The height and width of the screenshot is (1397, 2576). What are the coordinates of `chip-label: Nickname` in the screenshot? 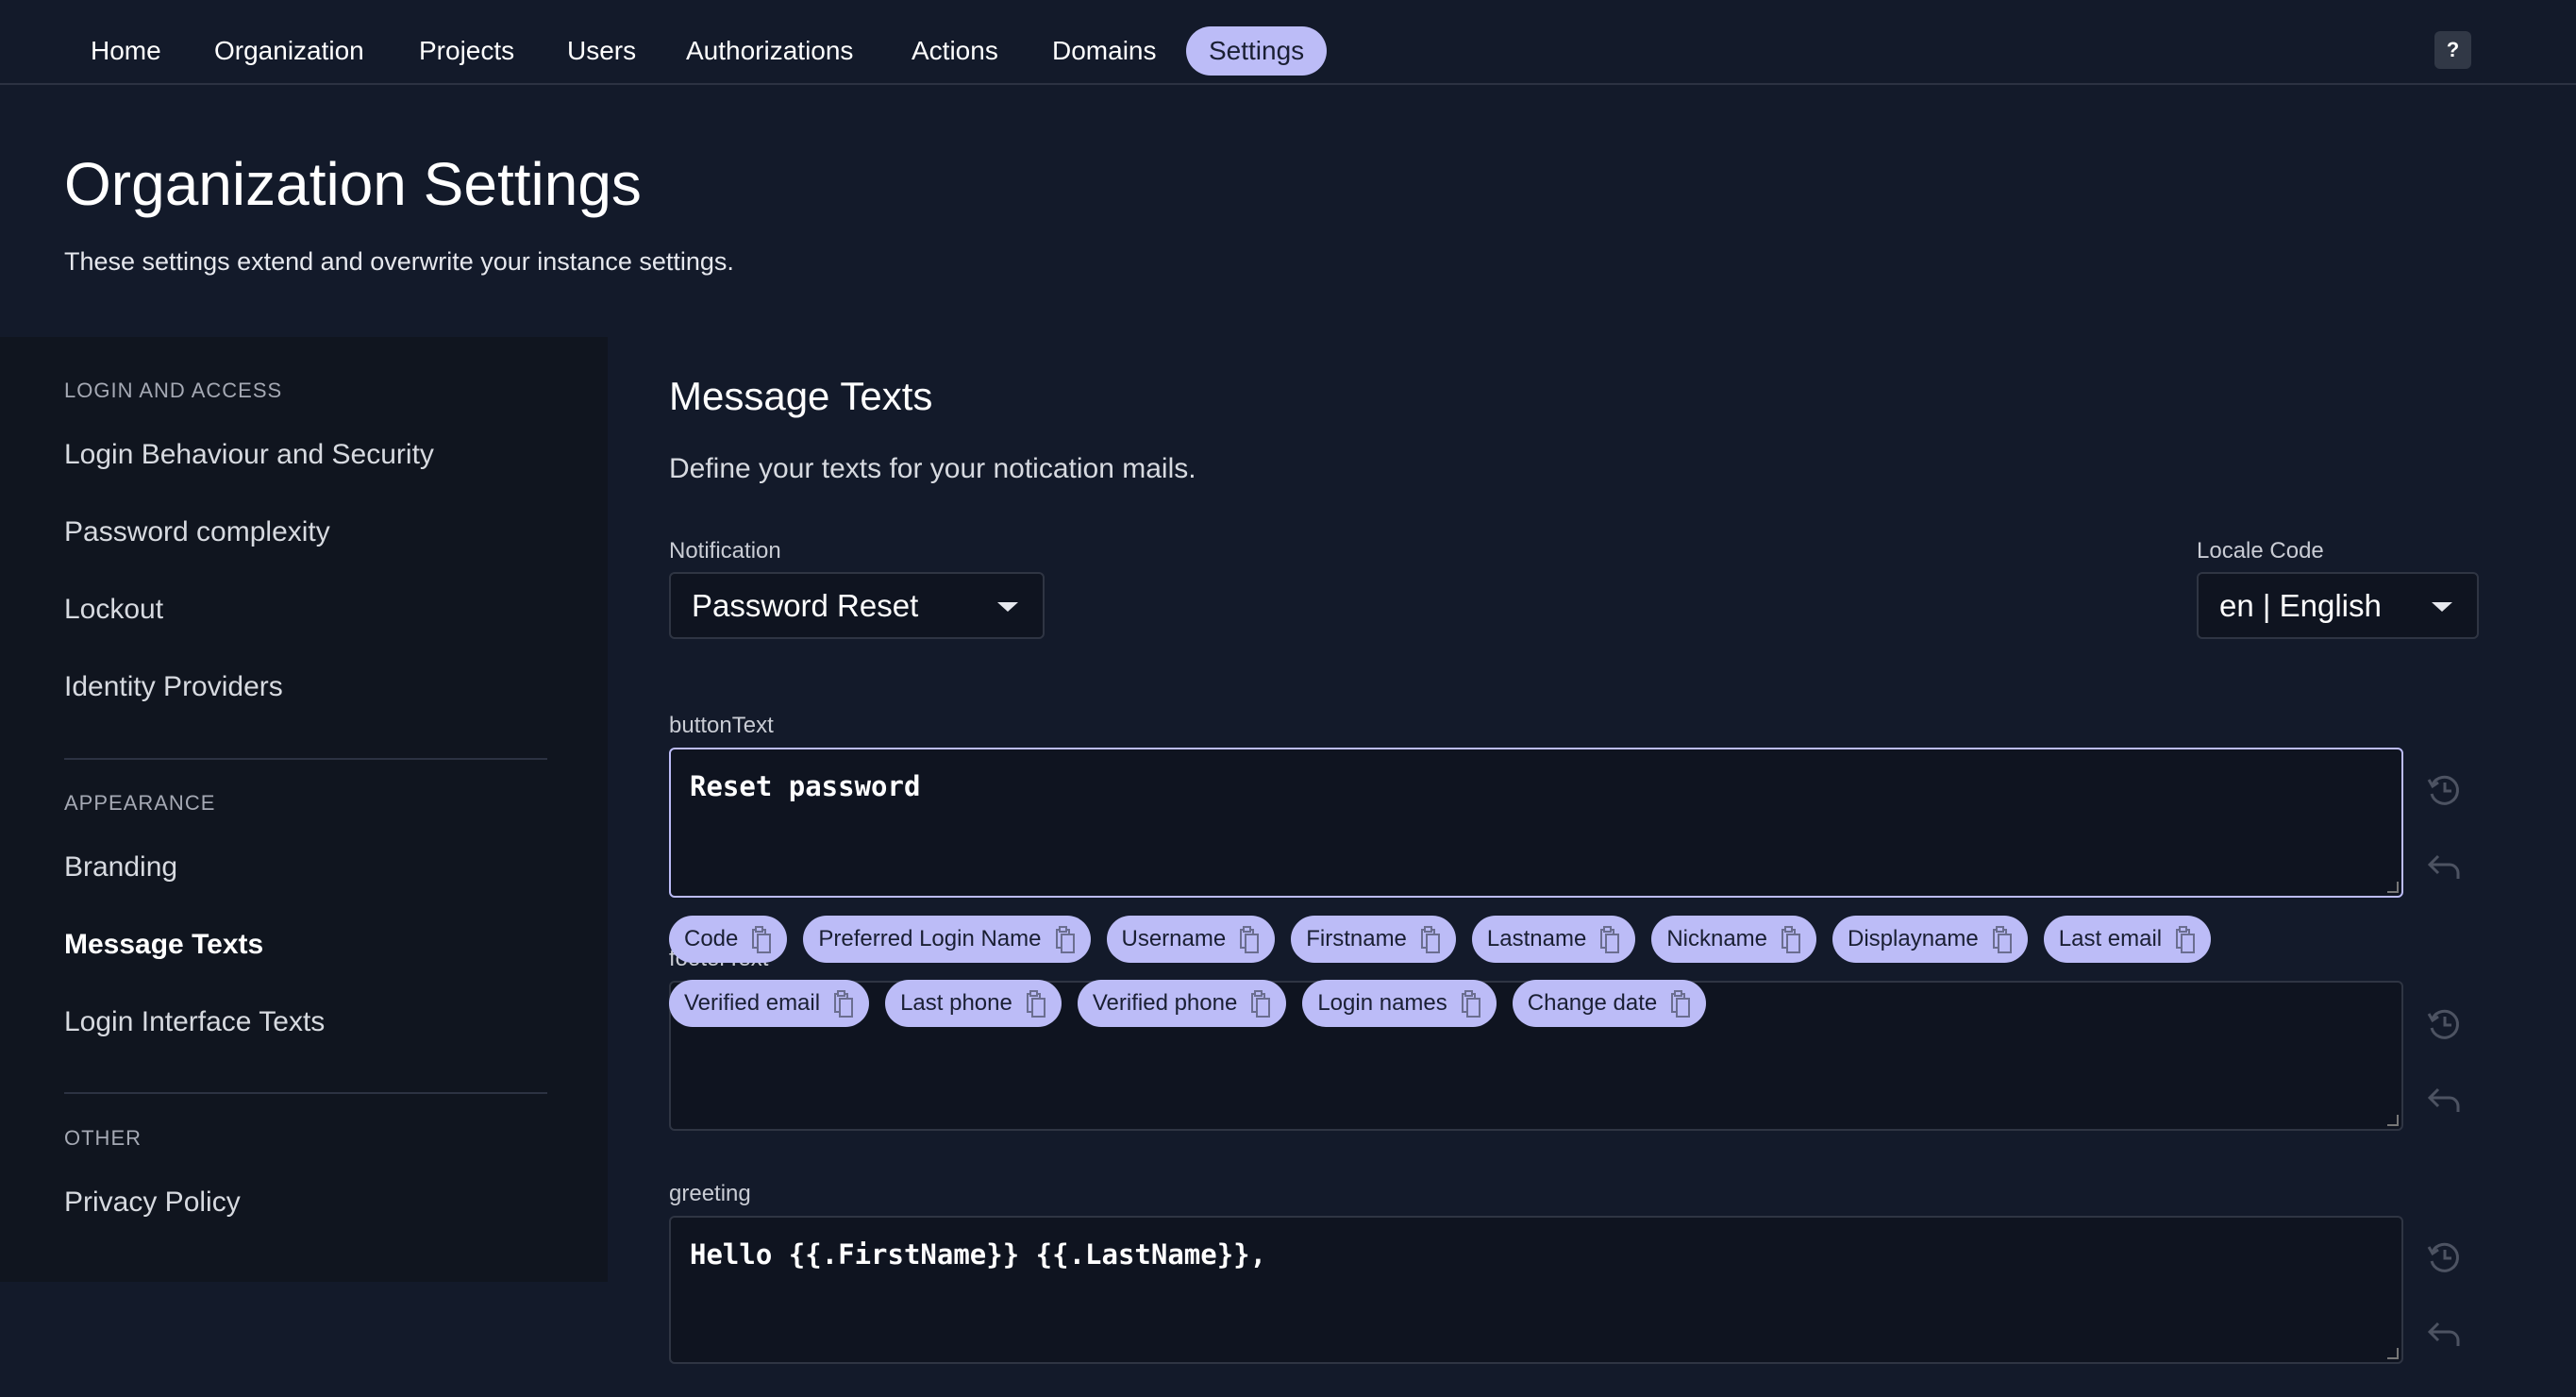 It's located at (1717, 938).